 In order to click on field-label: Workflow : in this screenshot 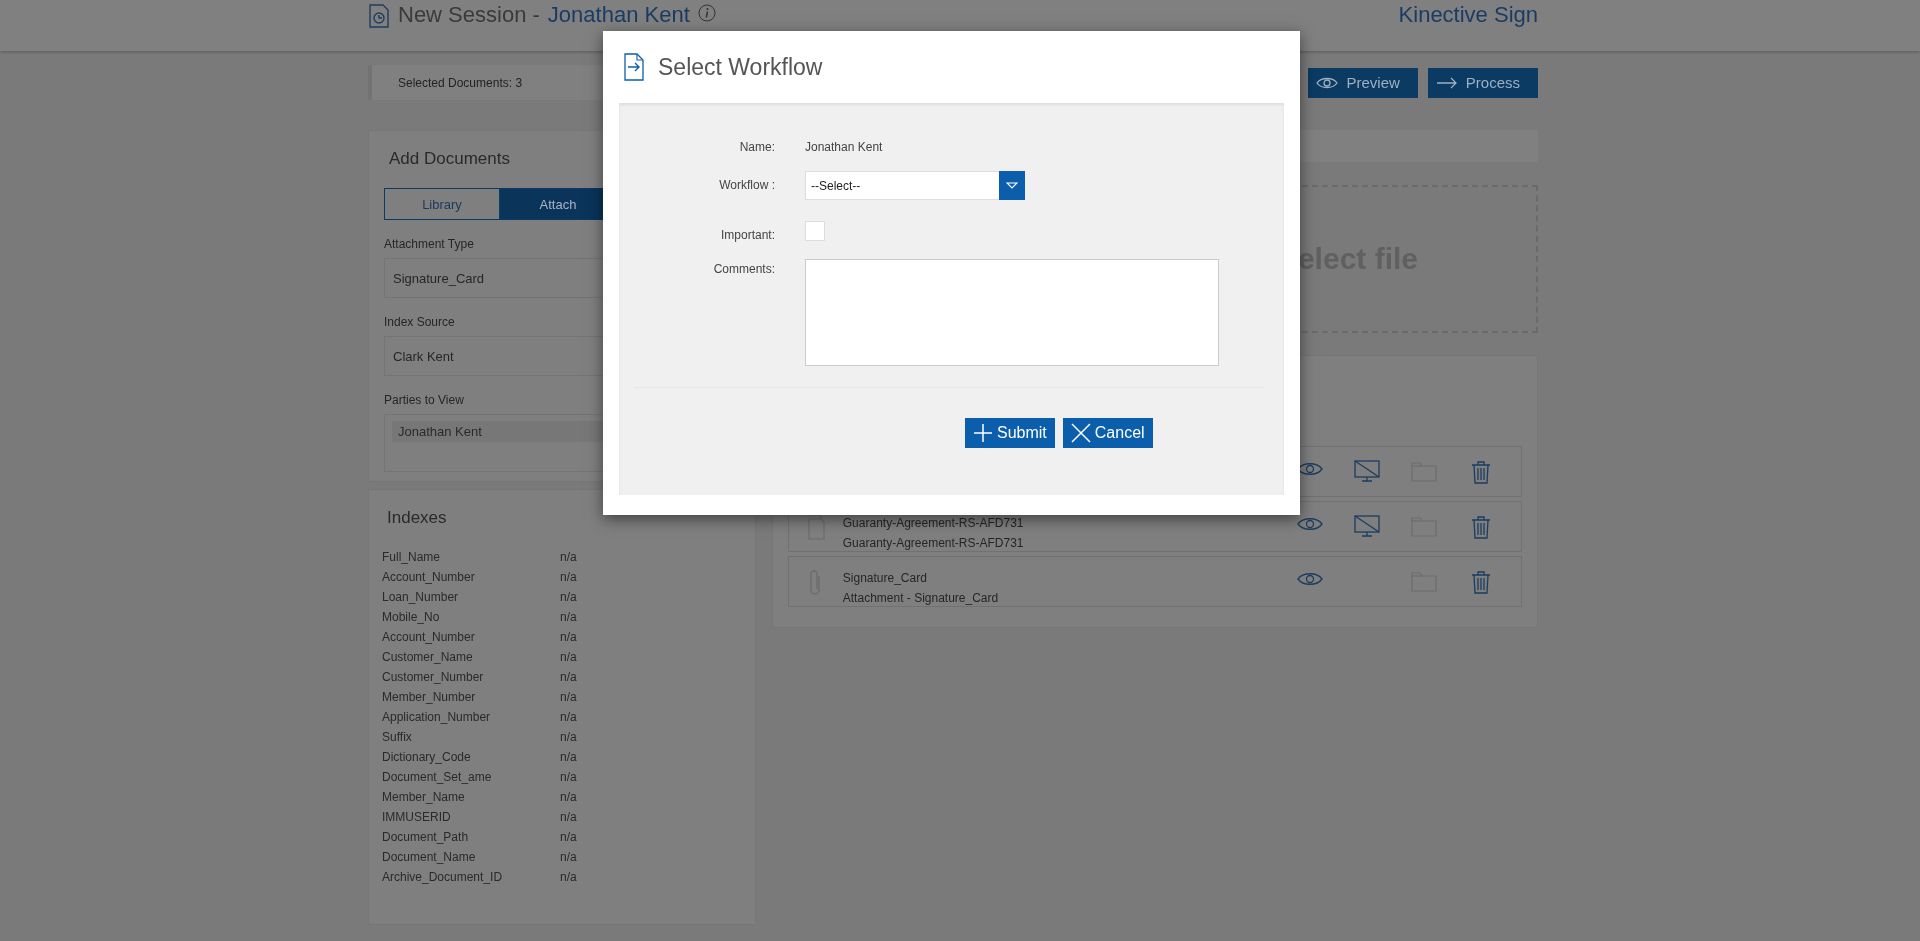, I will do `click(746, 185)`.